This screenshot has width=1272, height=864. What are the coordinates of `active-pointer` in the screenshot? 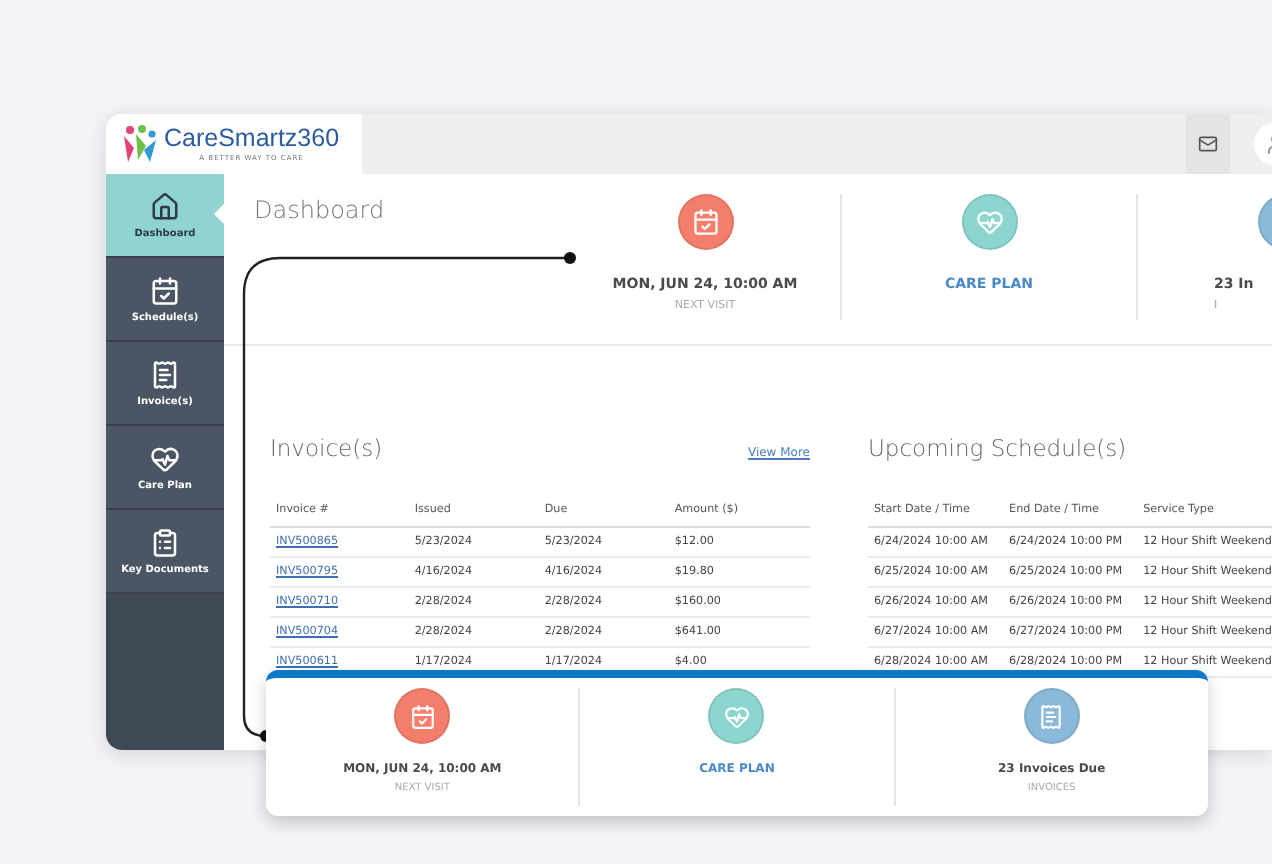 It's located at (219, 214).